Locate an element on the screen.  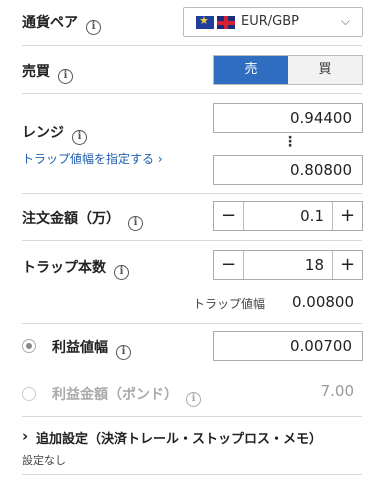
traps-minus-button: − is located at coordinates (229, 265).